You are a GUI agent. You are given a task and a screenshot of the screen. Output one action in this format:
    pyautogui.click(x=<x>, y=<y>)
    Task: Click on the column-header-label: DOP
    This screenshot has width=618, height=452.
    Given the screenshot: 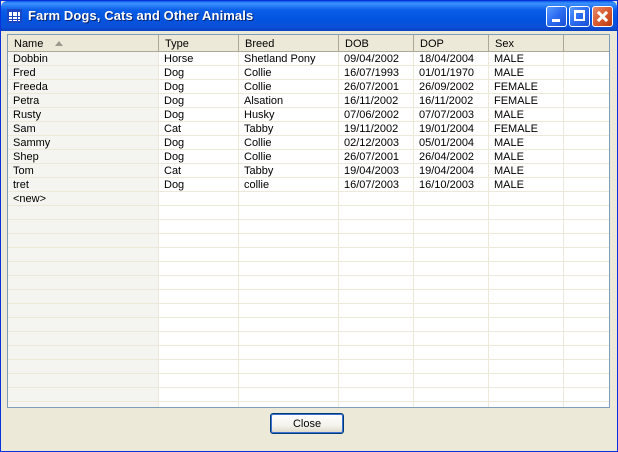 What is the action you would take?
    pyautogui.click(x=432, y=44)
    